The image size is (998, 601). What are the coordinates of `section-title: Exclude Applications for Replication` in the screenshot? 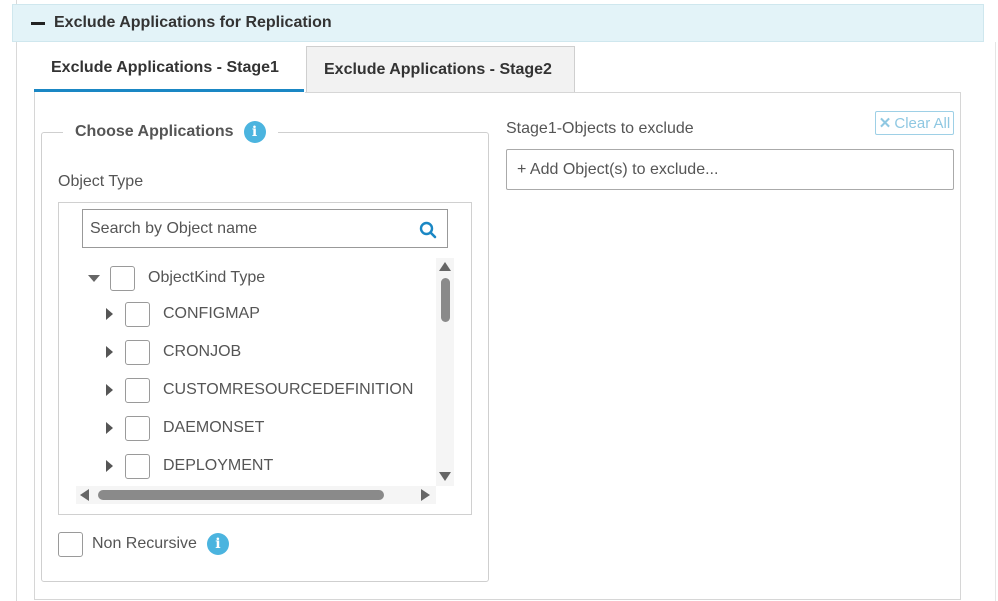 It's located at (193, 22).